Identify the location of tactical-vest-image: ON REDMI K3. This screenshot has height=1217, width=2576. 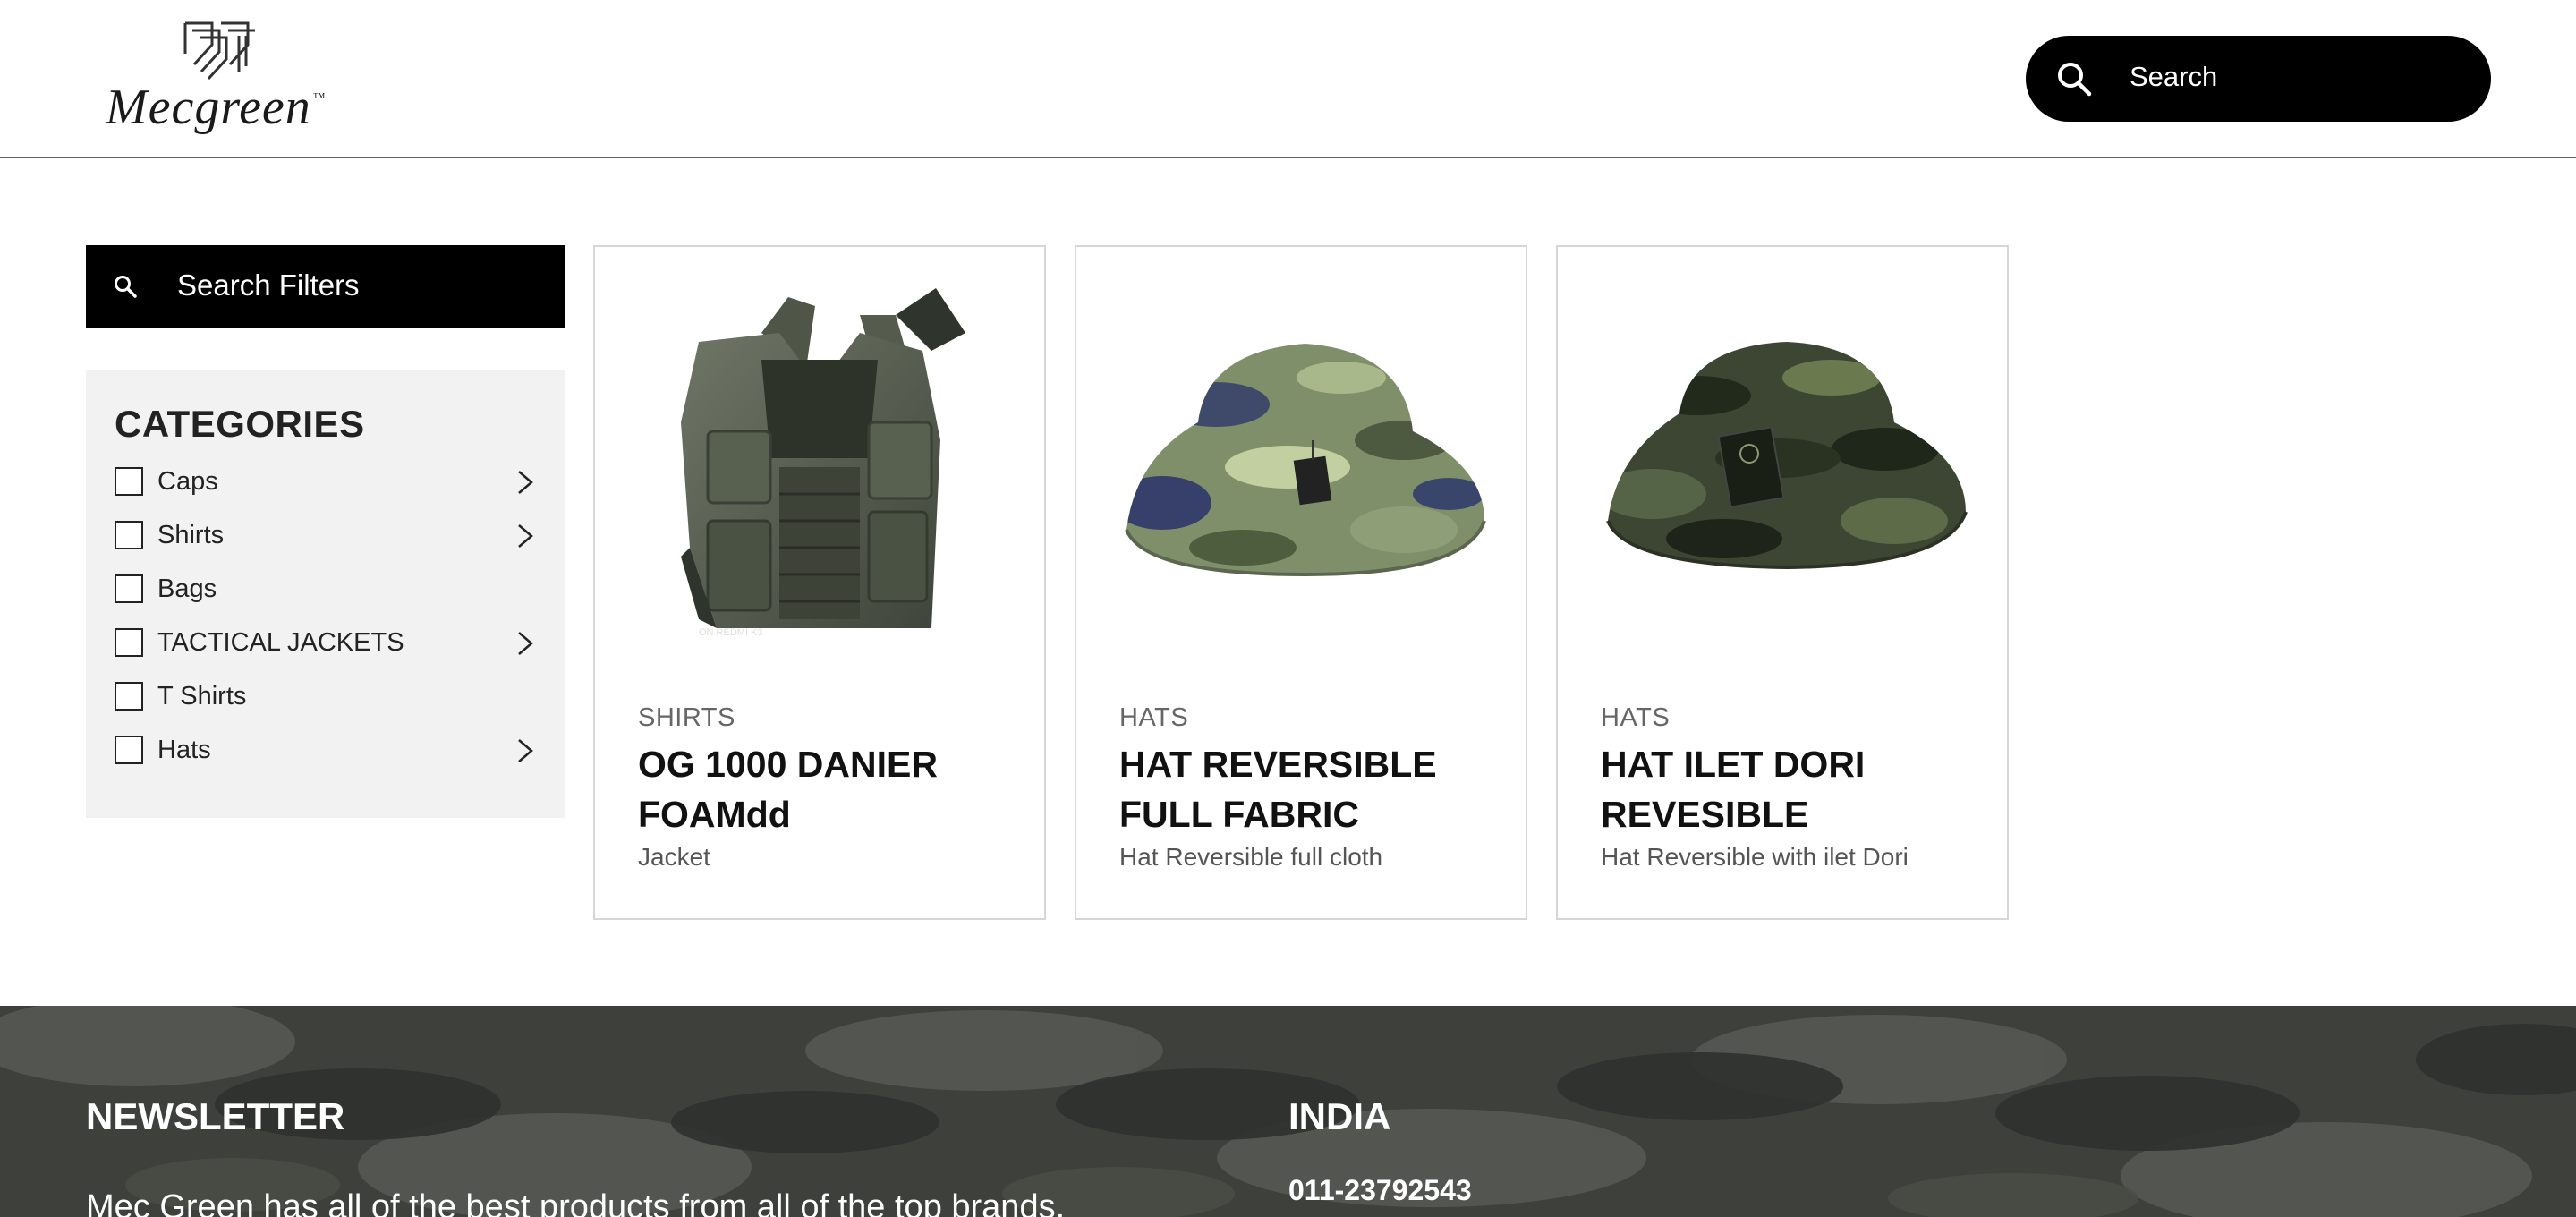
(823, 463).